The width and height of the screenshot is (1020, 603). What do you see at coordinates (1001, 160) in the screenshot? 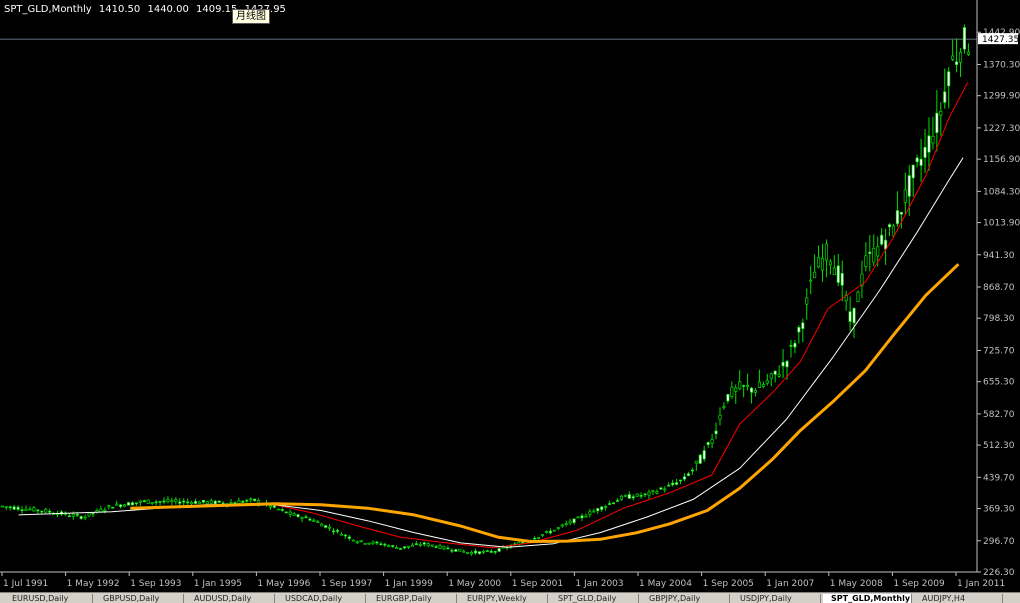
I see `y-tick-label: 1156.90` at bounding box center [1001, 160].